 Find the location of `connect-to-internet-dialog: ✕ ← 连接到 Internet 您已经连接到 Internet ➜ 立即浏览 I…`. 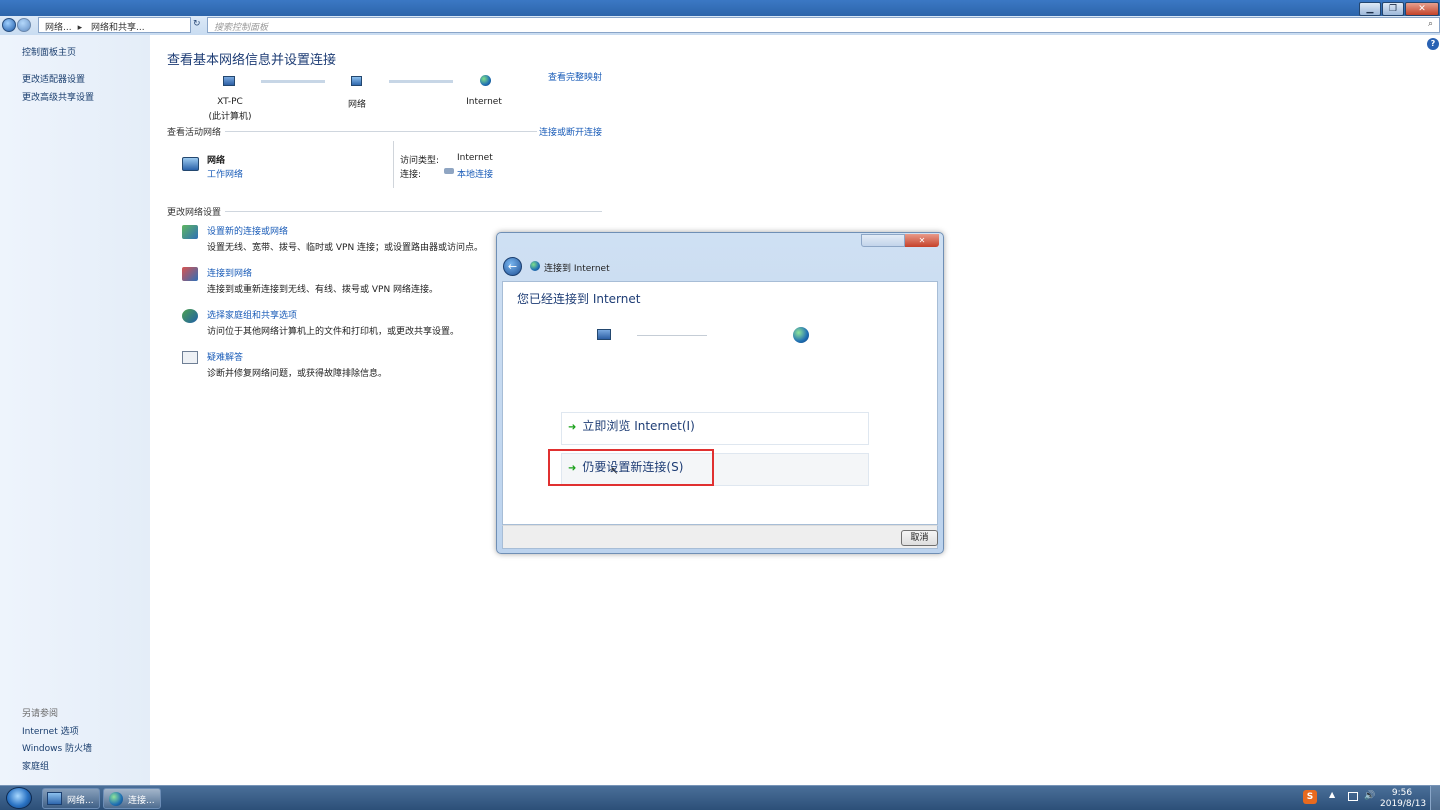

connect-to-internet-dialog: ✕ ← 连接到 Internet 您已经连接到 Internet ➜ 立即浏览 I… is located at coordinates (720, 393).